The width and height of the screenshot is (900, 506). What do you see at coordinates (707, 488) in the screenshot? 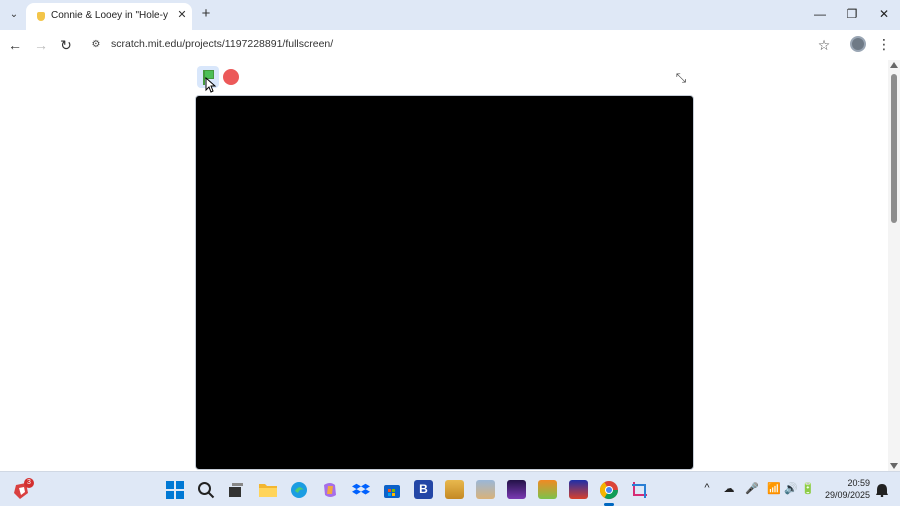
I see `tray-chevron-icon: ^` at bounding box center [707, 488].